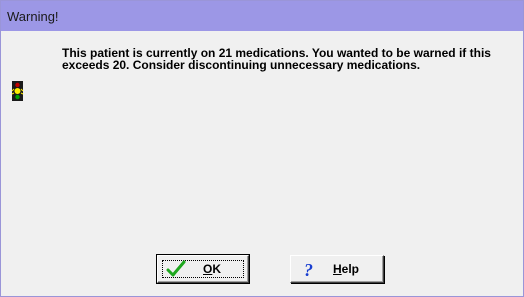  What do you see at coordinates (176, 268) in the screenshot?
I see `checkmark-icon` at bounding box center [176, 268].